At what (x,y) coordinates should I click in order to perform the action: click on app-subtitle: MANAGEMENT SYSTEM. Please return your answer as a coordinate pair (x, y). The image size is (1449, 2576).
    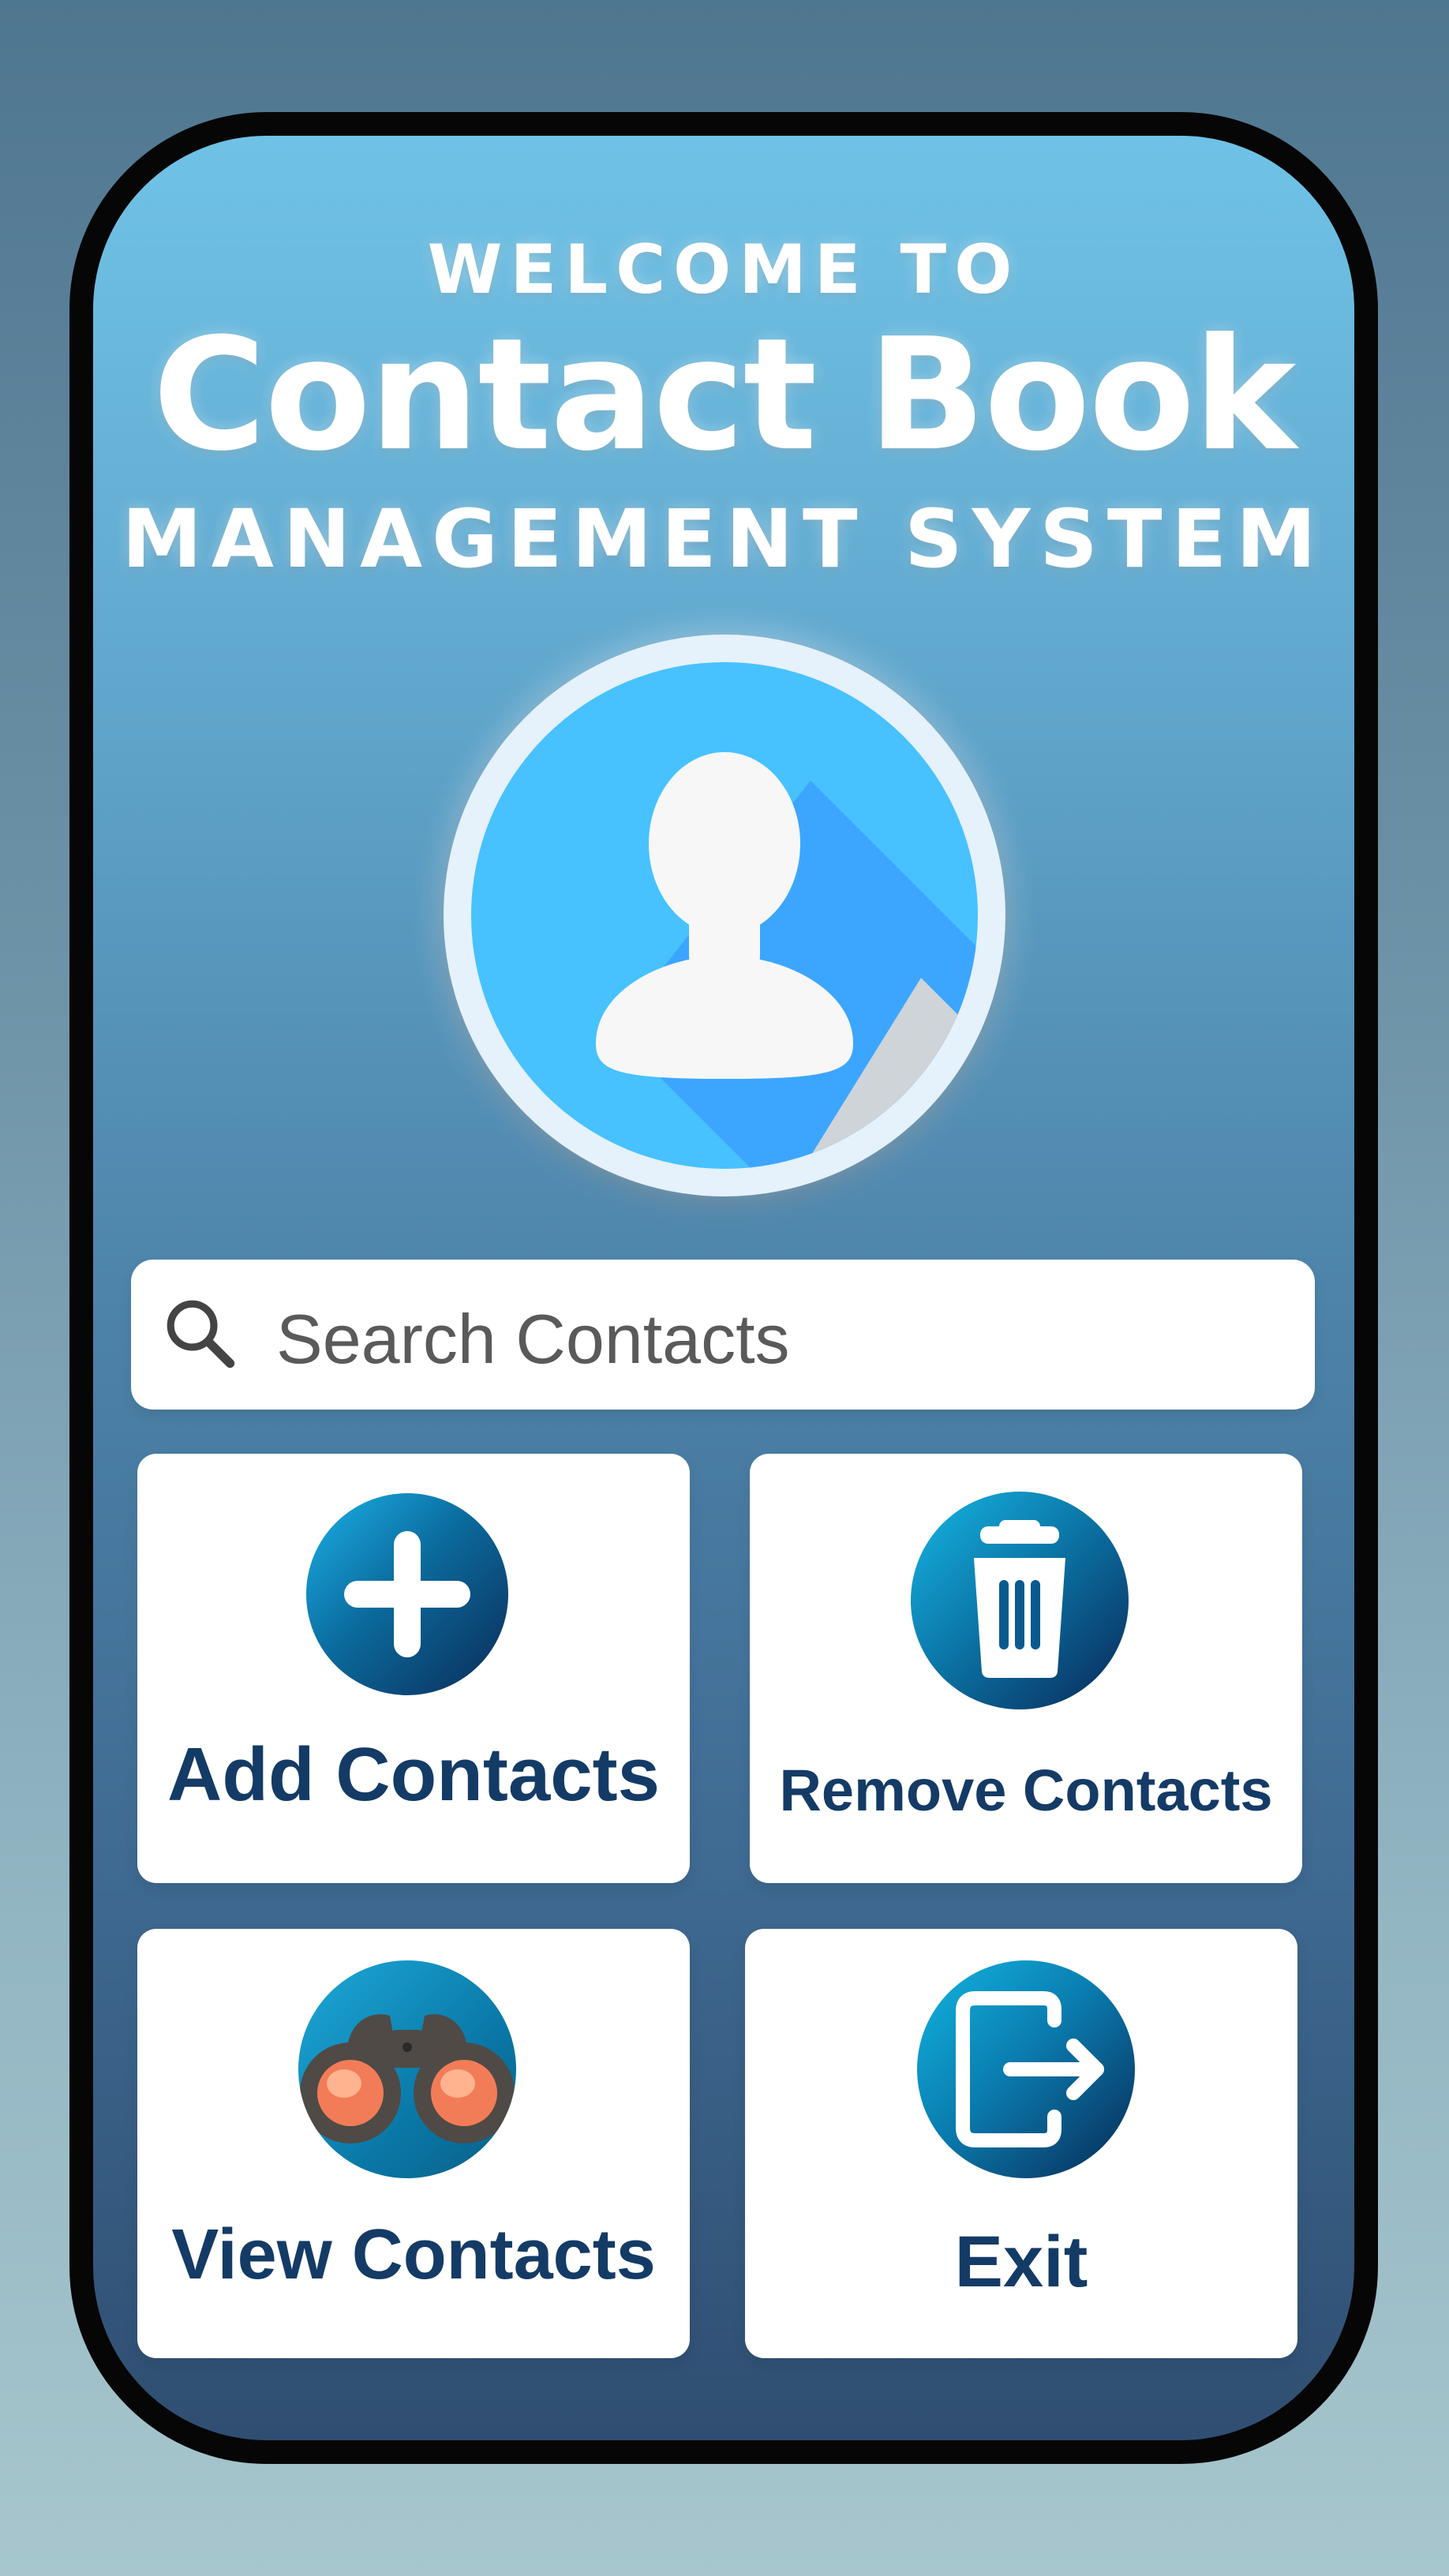
    Looking at the image, I should click on (724, 539).